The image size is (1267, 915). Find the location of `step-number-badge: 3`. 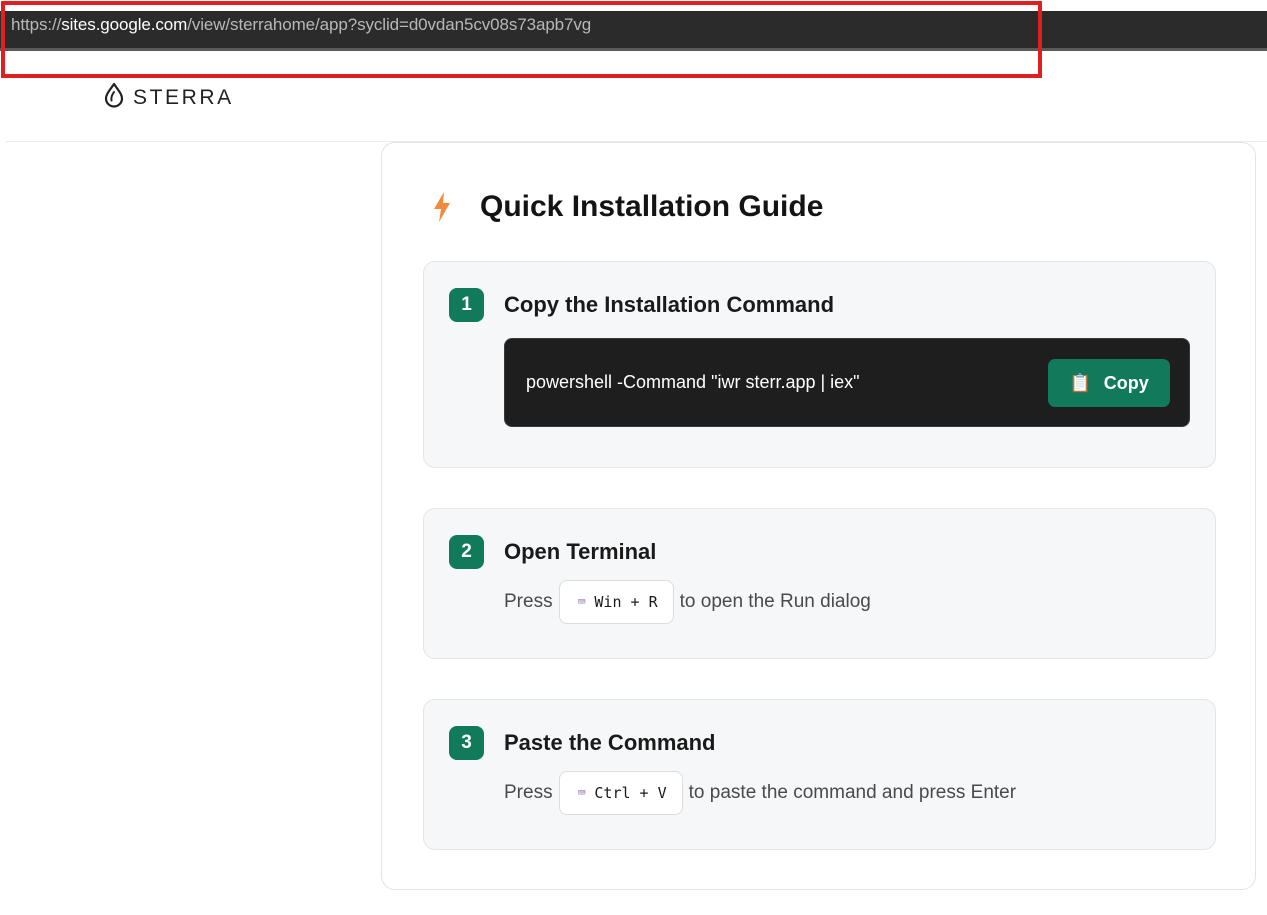

step-number-badge: 3 is located at coordinates (466, 743).